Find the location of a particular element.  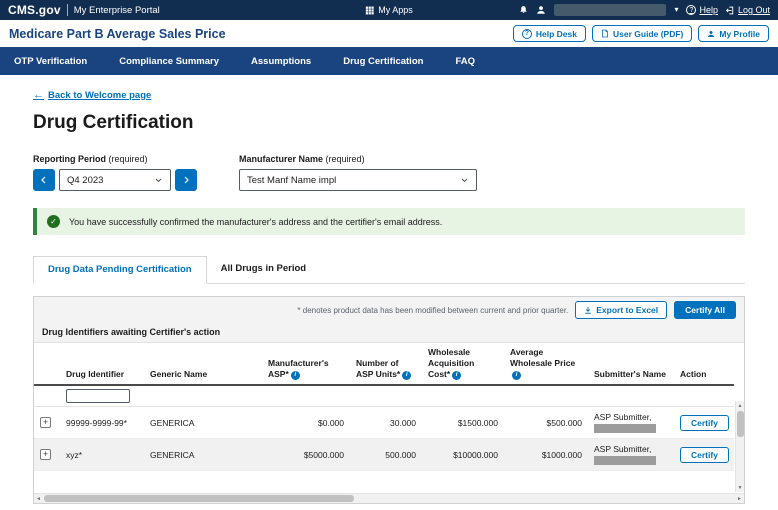

scroll-right-arrow: ► is located at coordinates (739, 498).